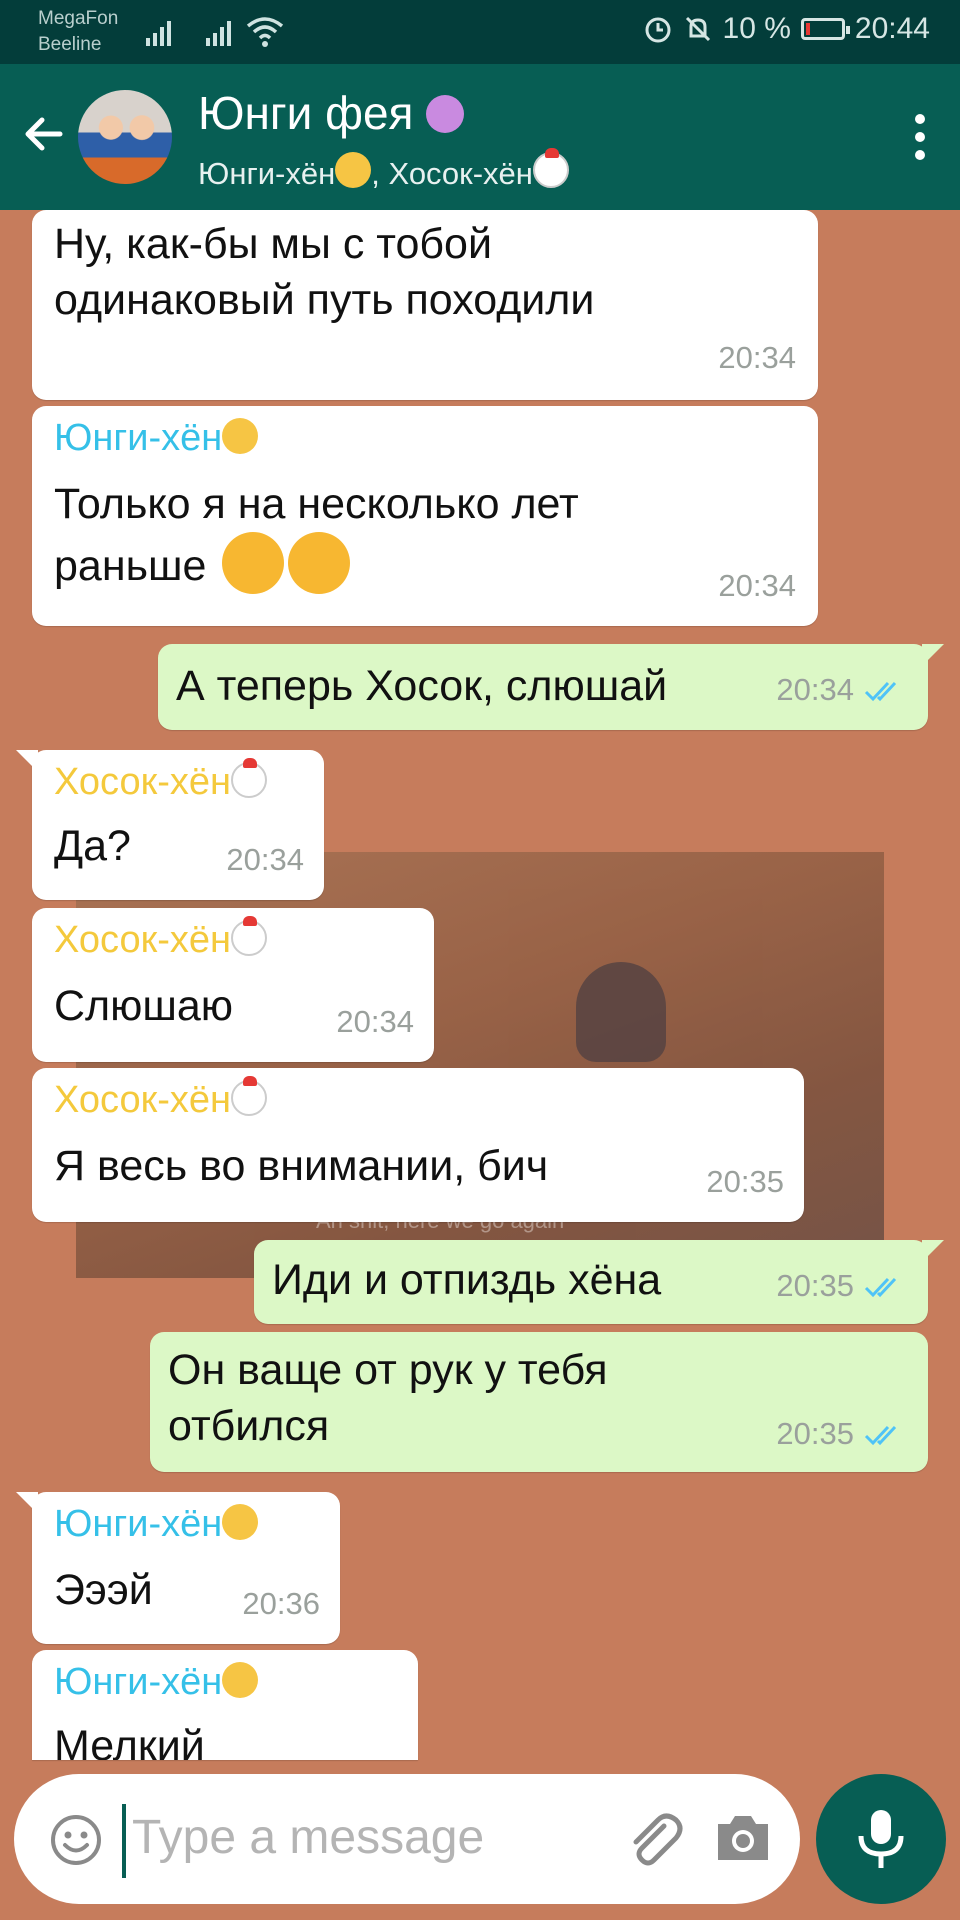 This screenshot has height=1920, width=960. I want to click on chat-header: Юнги фея Юнги-хён, Хосок-хён, so click(480, 137).